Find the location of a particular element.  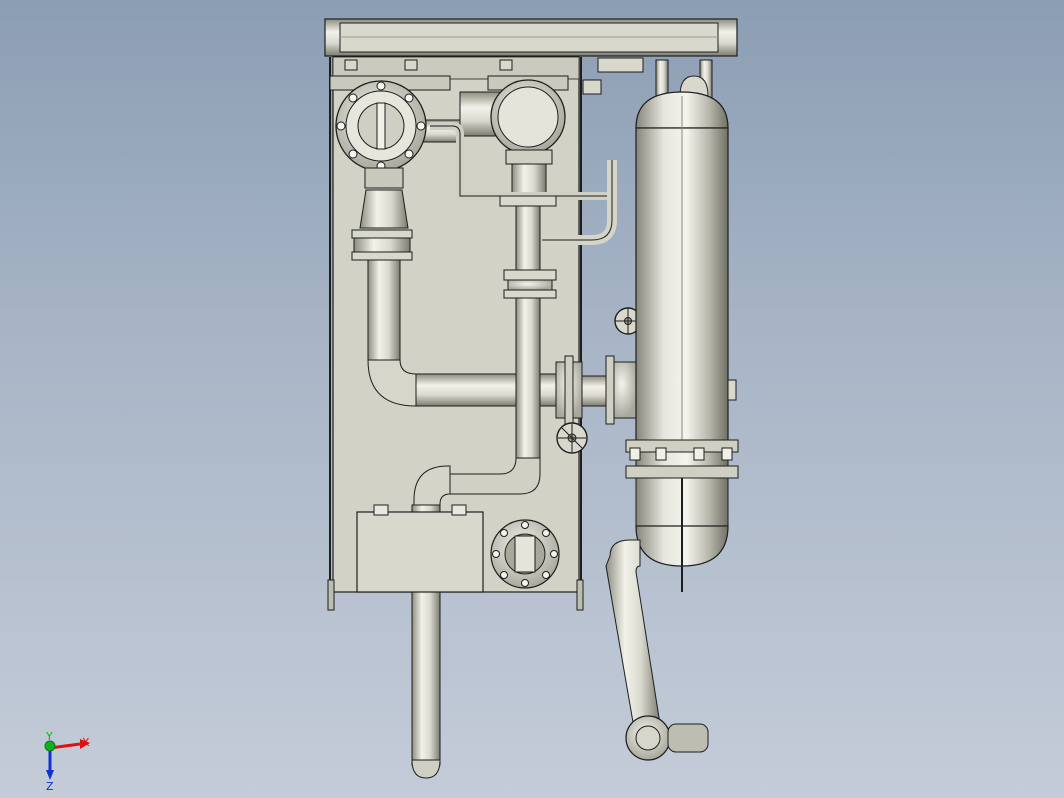

separator-vessel is located at coordinates (682, 325).